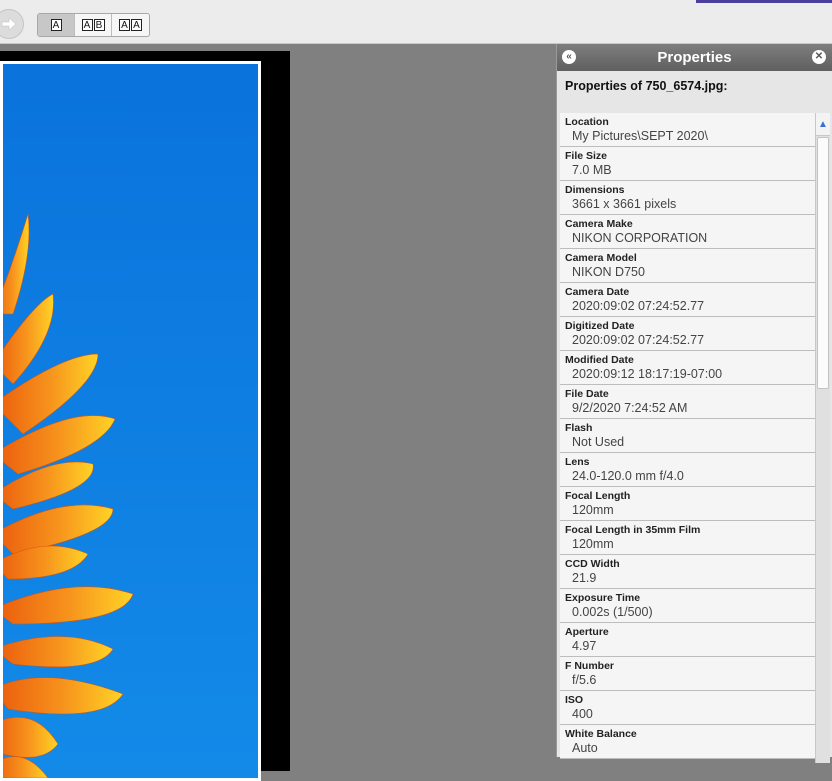 This screenshot has width=832, height=781. I want to click on property-exposure-time: Exposure Time 0.002s (1/500), so click(688, 606).